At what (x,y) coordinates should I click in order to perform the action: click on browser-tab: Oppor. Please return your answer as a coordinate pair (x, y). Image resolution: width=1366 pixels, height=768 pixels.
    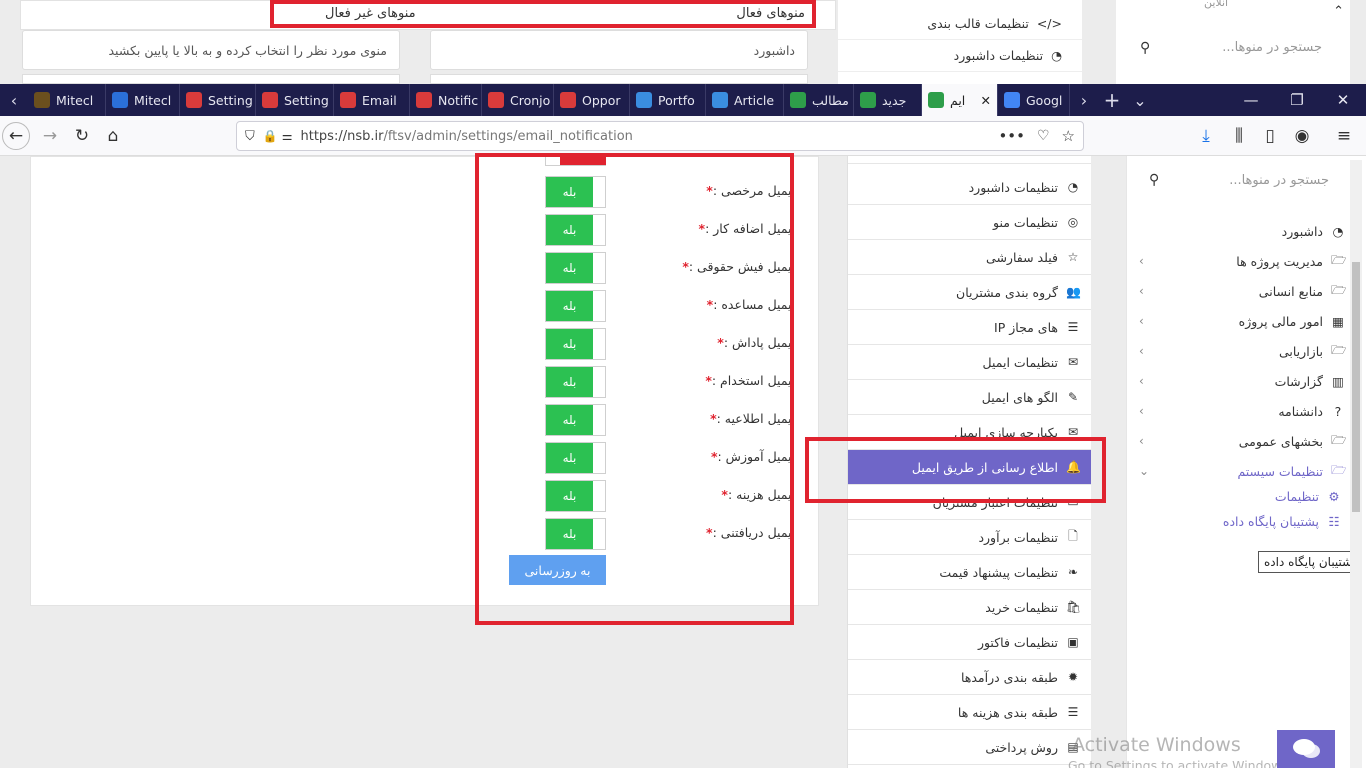
    Looking at the image, I should click on (592, 100).